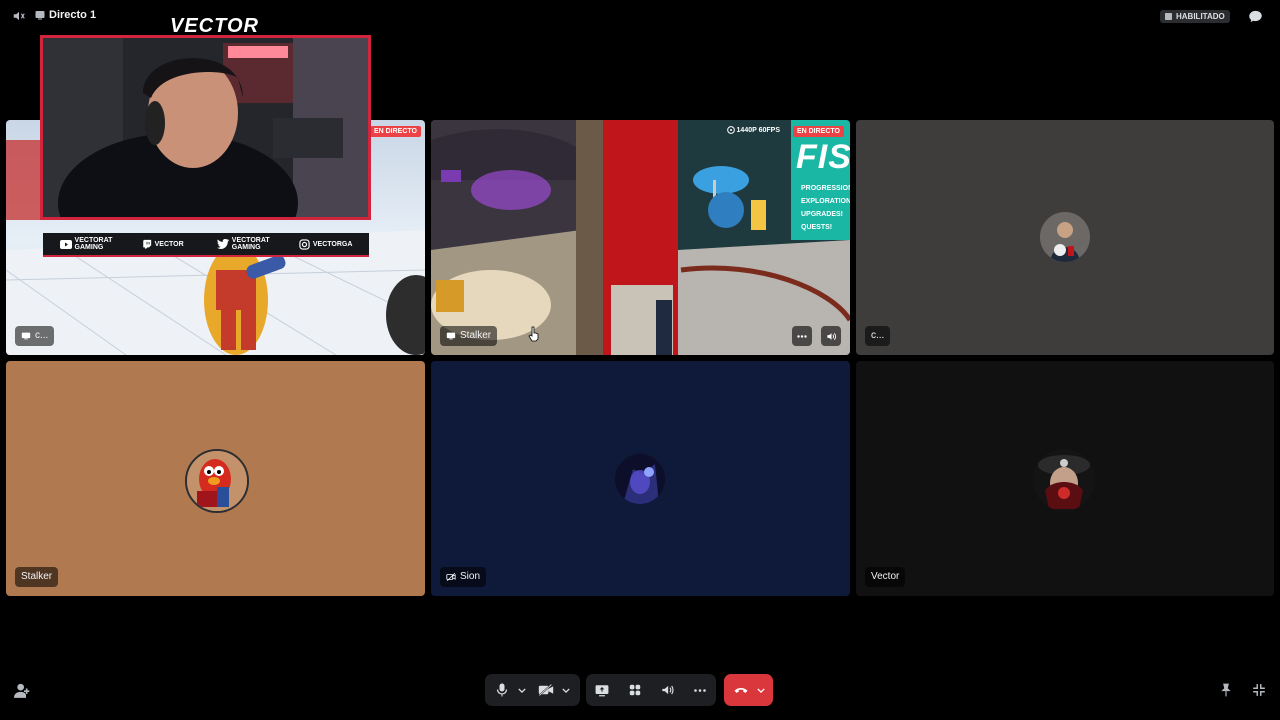 Image resolution: width=1280 pixels, height=720 pixels. I want to click on camera-options-button, so click(566, 690).